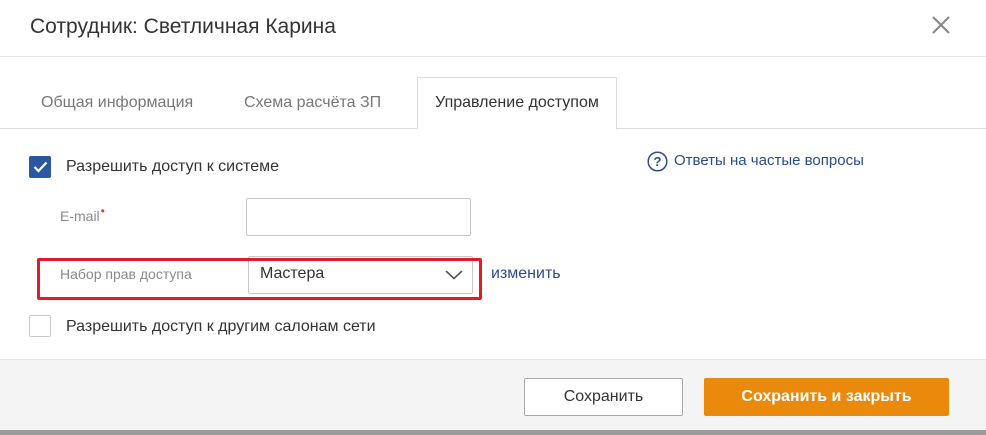 This screenshot has width=986, height=435. What do you see at coordinates (493, 432) in the screenshot?
I see `footer-bottom-border` at bounding box center [493, 432].